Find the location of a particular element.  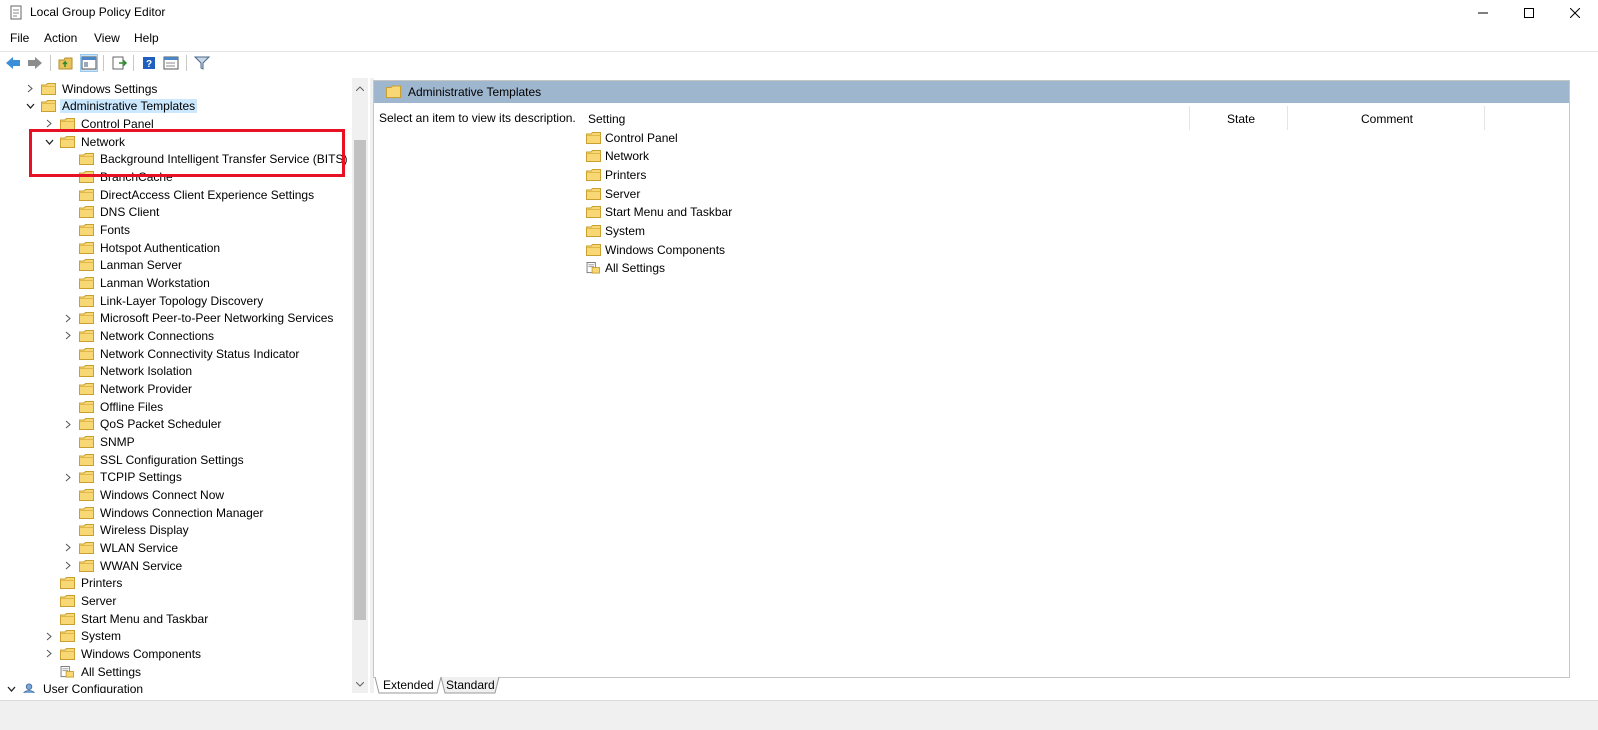

tree-item: Administrative Templates is located at coordinates (111, 106).